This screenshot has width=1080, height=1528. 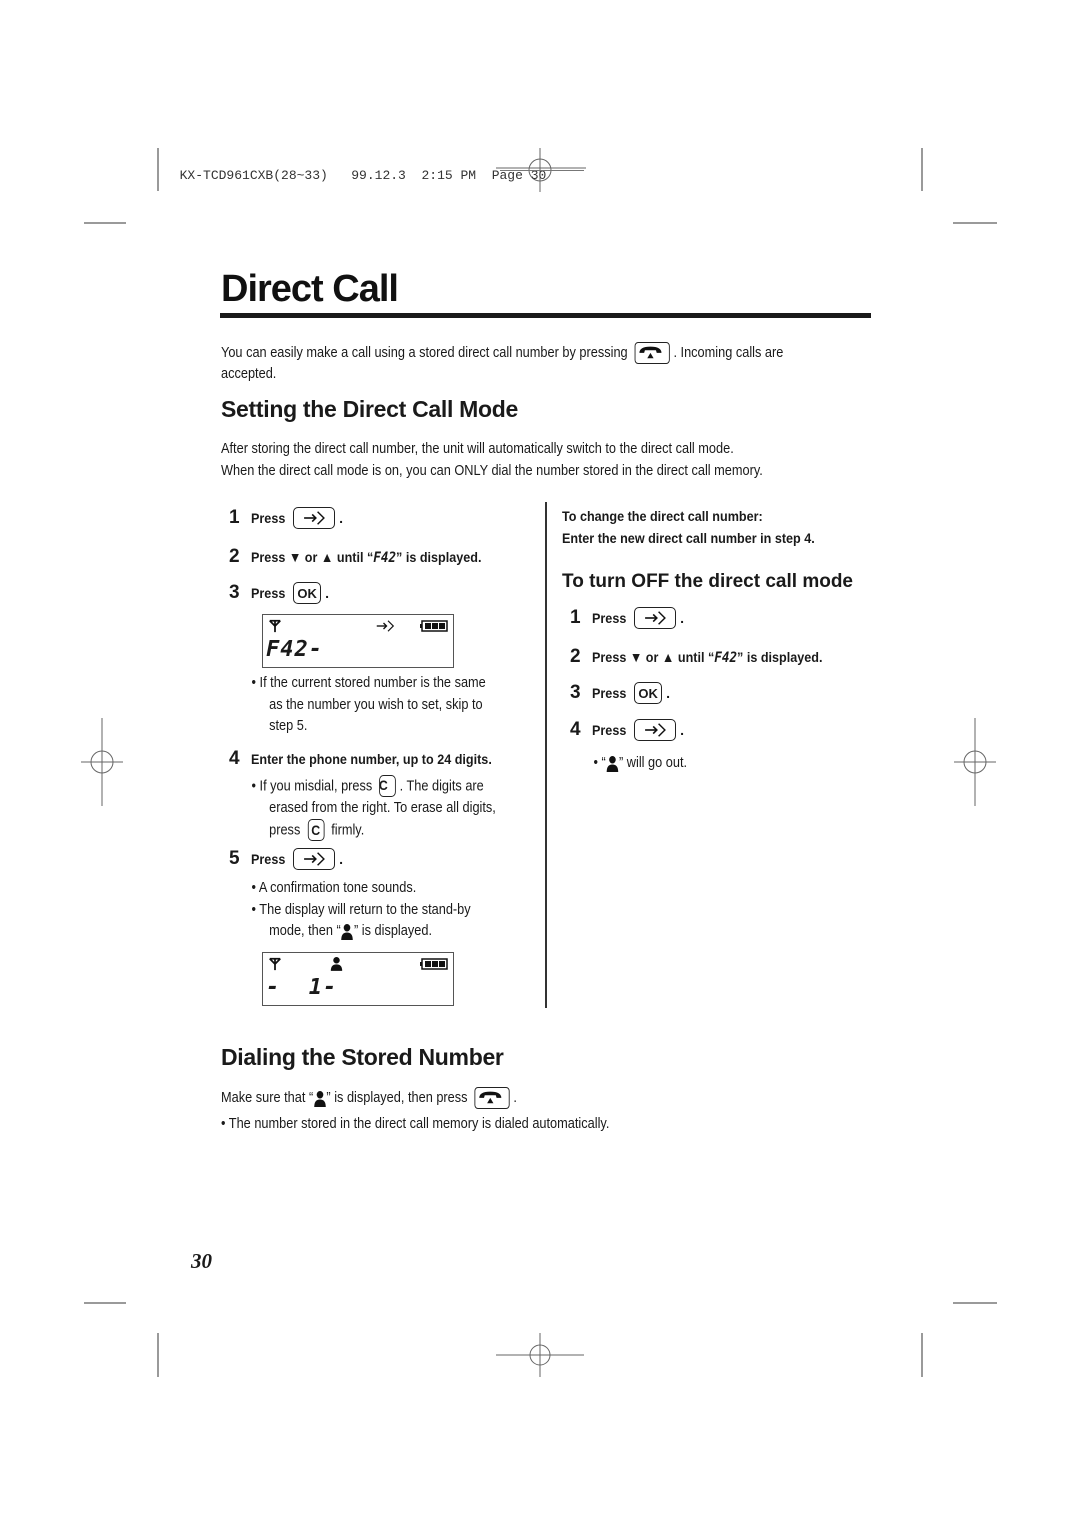 What do you see at coordinates (201, 1261) in the screenshot?
I see `page-number: 30` at bounding box center [201, 1261].